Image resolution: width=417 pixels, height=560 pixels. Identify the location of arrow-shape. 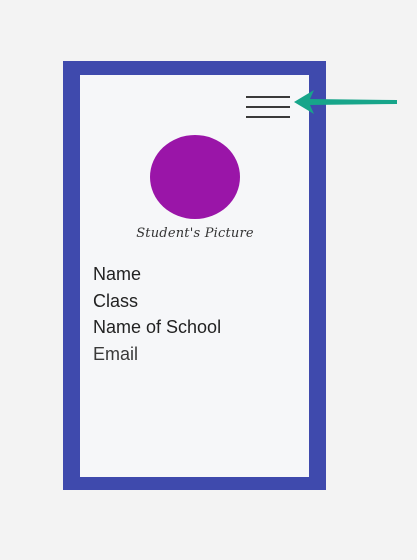
(345, 102).